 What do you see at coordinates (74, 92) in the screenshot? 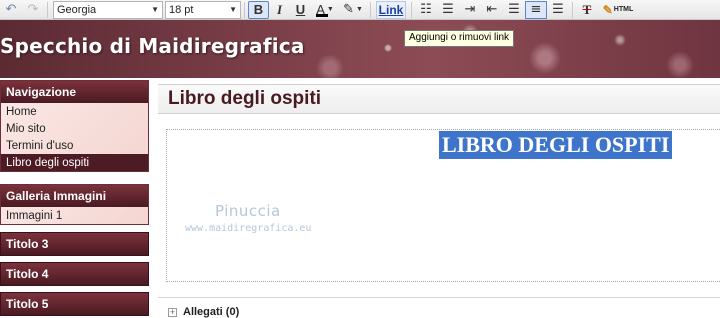
I see `navigation-heading: Navigazione` at bounding box center [74, 92].